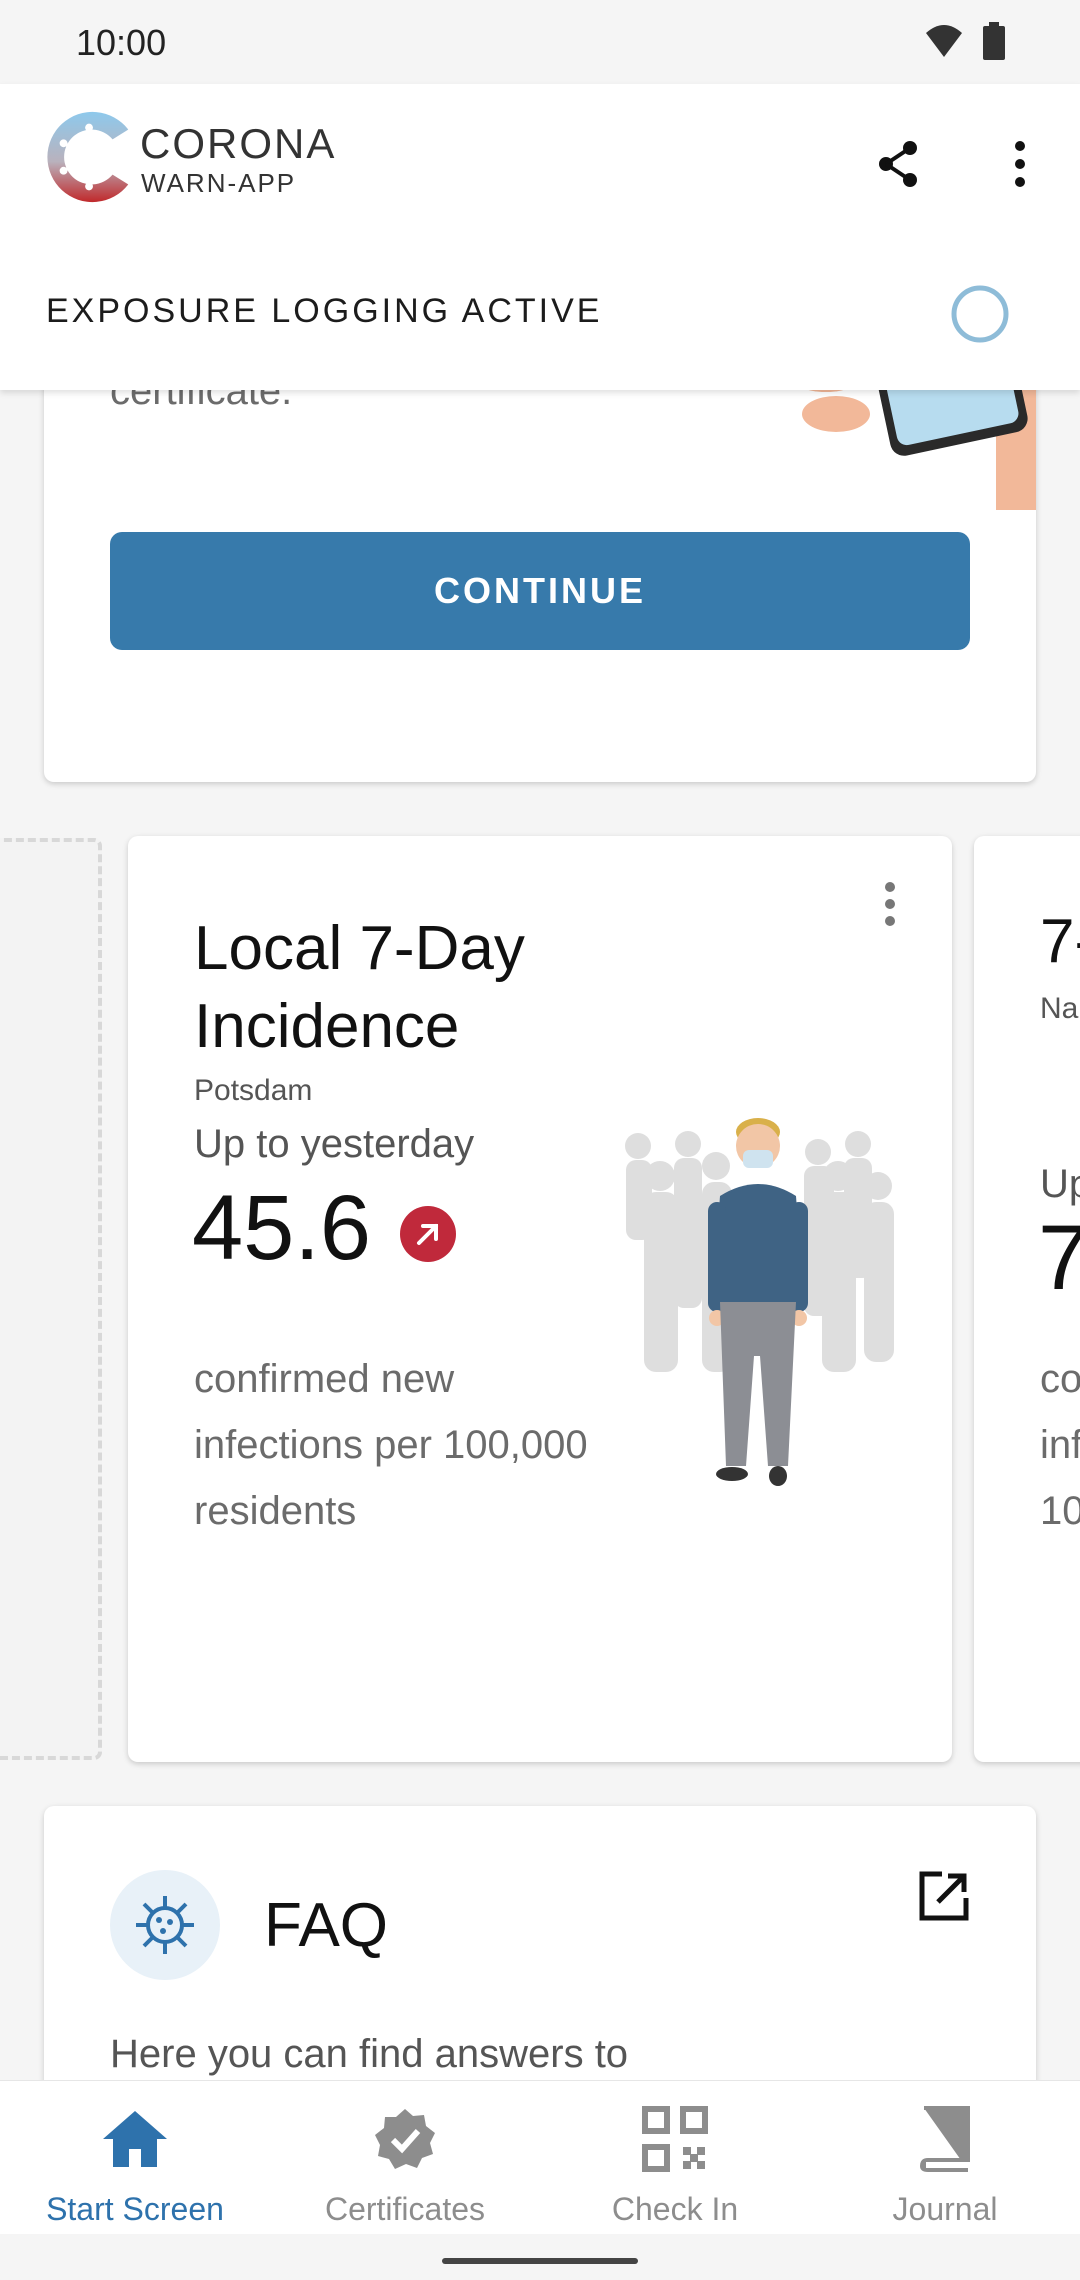 This screenshot has height=2280, width=1080. I want to click on masked-person-crowd-illustration, so click(759, 1302).